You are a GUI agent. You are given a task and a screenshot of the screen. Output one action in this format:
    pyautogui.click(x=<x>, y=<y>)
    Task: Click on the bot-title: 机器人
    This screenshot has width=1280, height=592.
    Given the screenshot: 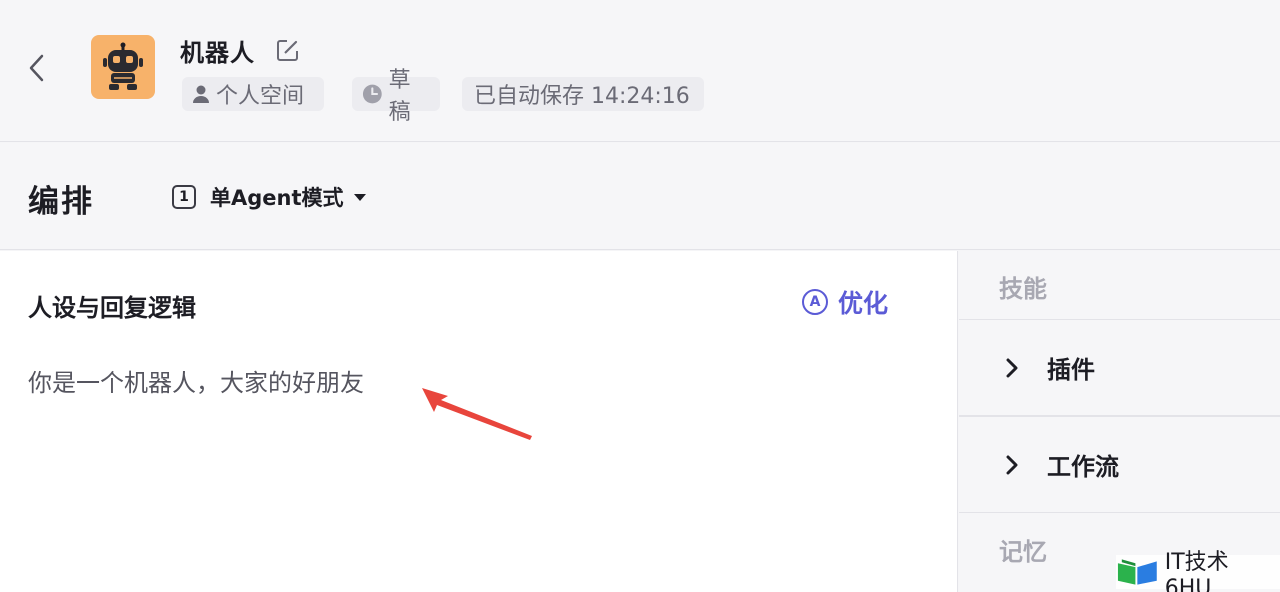 What is the action you would take?
    pyautogui.click(x=217, y=53)
    